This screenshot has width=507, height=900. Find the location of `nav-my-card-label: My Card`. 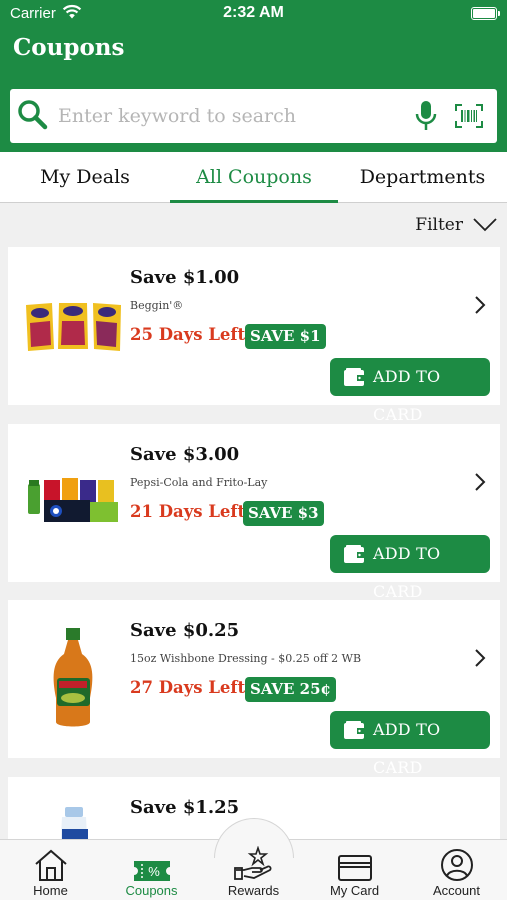

nav-my-card-label: My Card is located at coordinates (354, 890).